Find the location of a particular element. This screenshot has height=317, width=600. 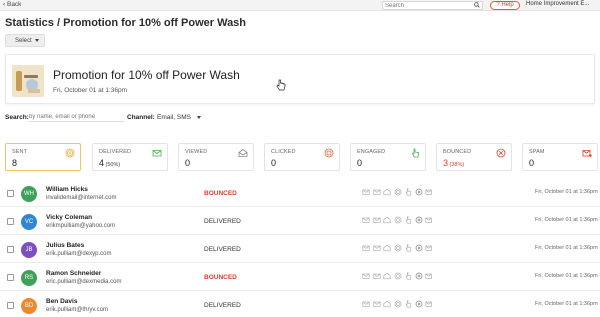

stat-percent: (38%) is located at coordinates (456, 165).